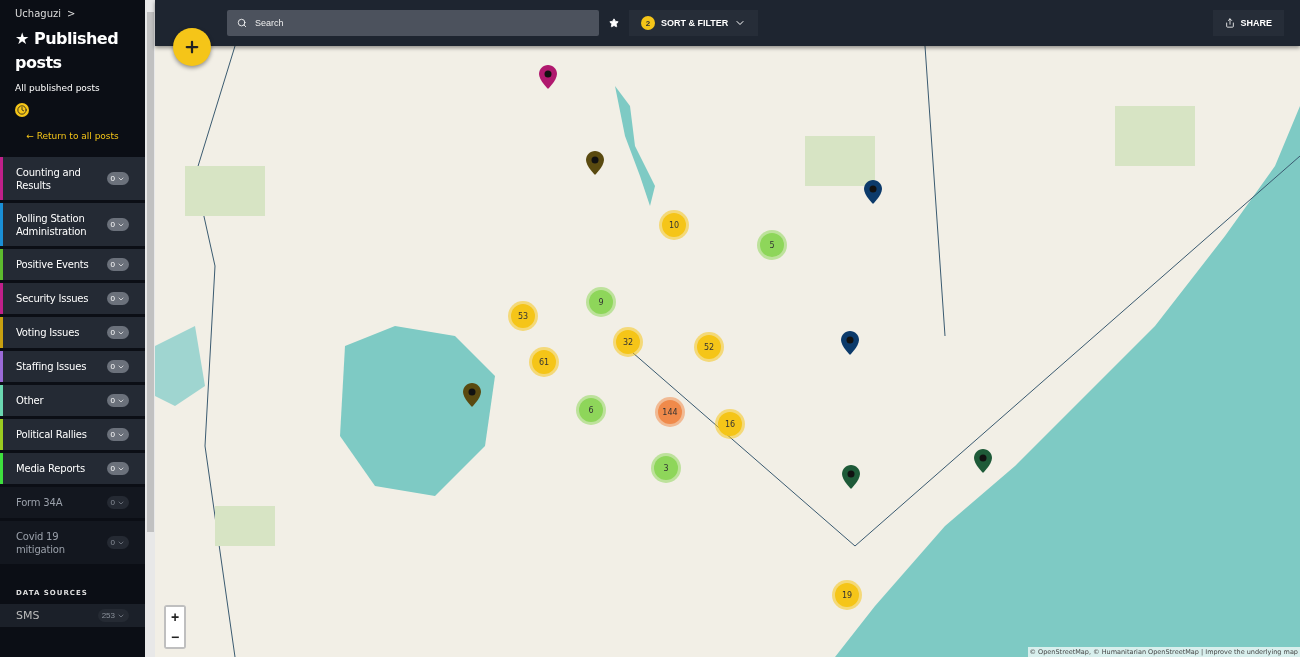 The height and width of the screenshot is (657, 1300). I want to click on search-field: Search, so click(413, 23).